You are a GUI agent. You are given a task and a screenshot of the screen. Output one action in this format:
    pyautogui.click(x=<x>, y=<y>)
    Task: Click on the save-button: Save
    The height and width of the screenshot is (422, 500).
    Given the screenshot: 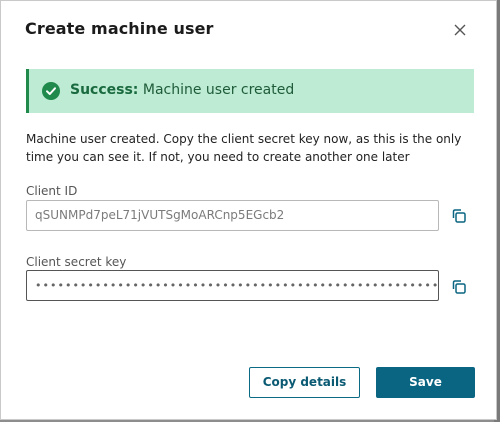 What is the action you would take?
    pyautogui.click(x=425, y=382)
    